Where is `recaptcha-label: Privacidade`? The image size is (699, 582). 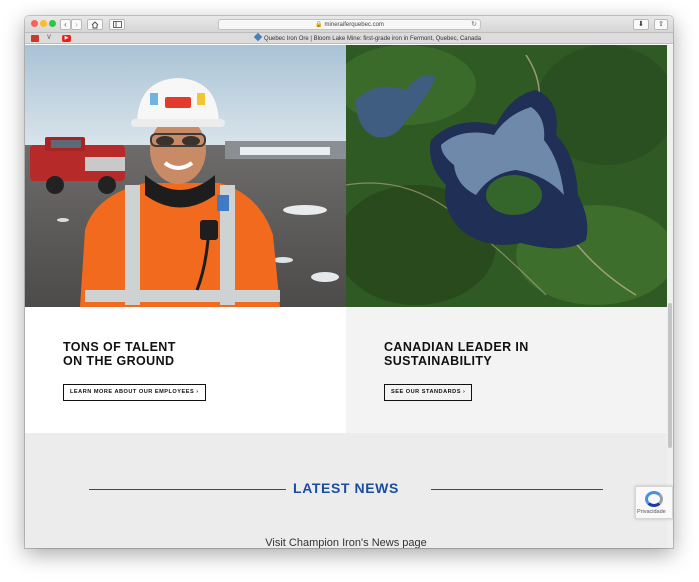 recaptcha-label: Privacidade is located at coordinates (651, 512).